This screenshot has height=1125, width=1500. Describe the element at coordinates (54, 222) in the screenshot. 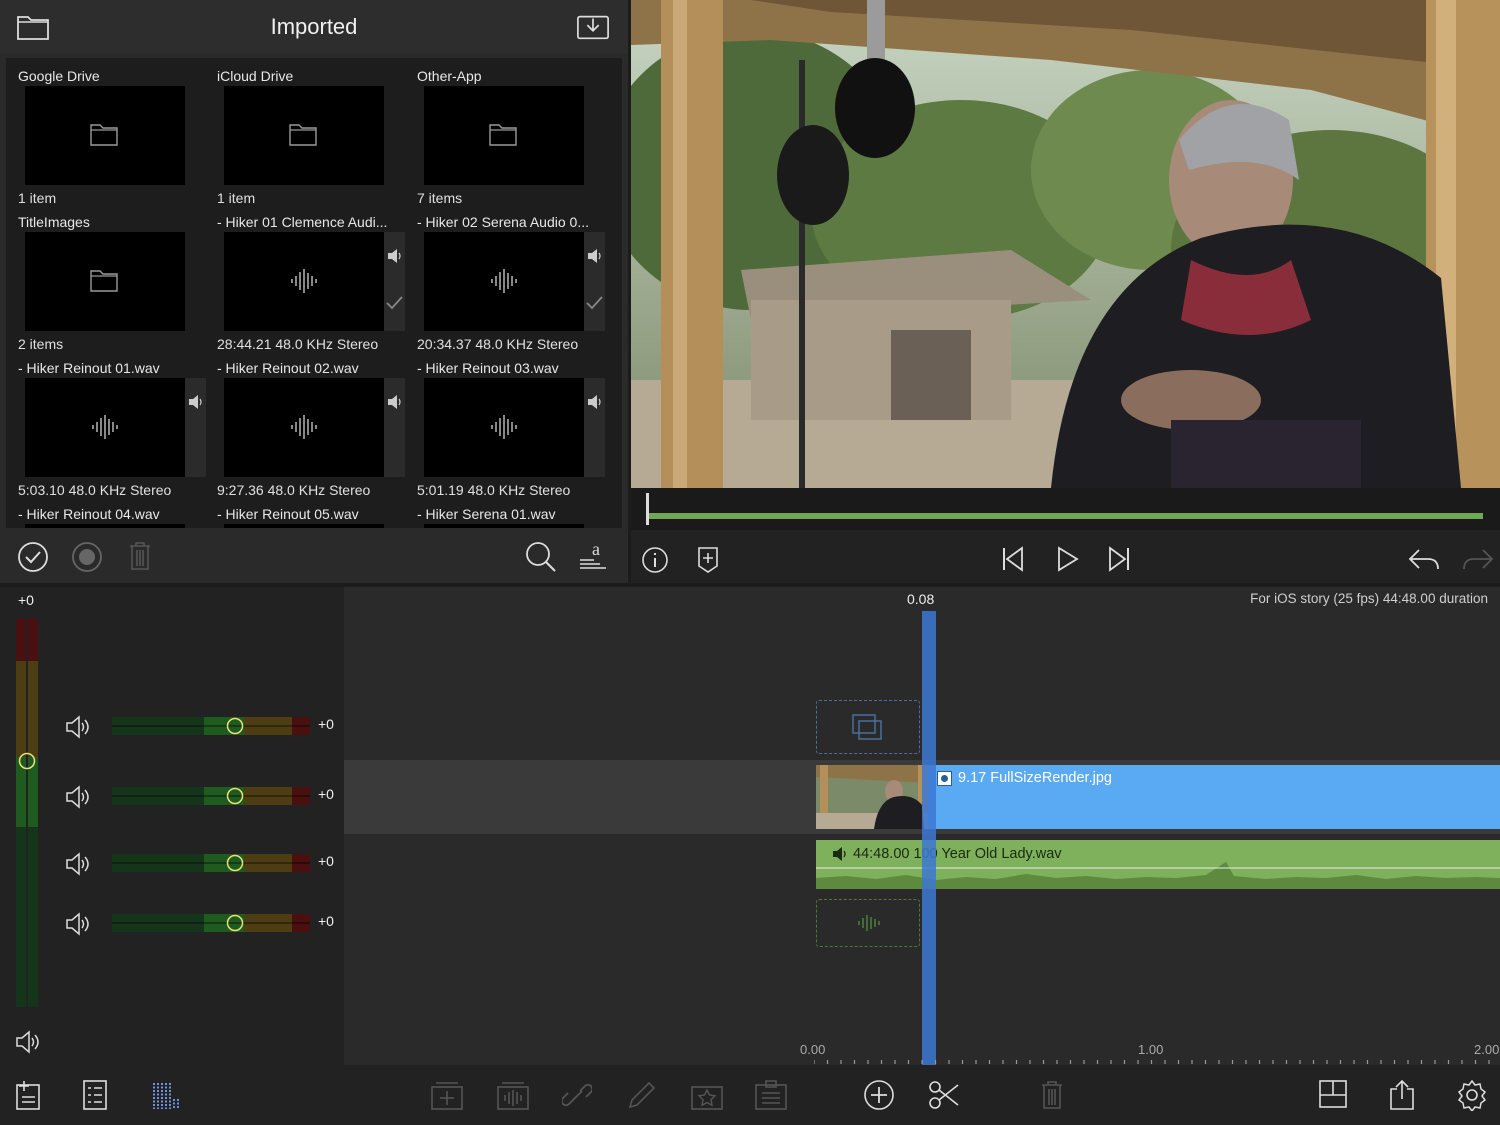

I see `tile-name: TitleImages` at that location.